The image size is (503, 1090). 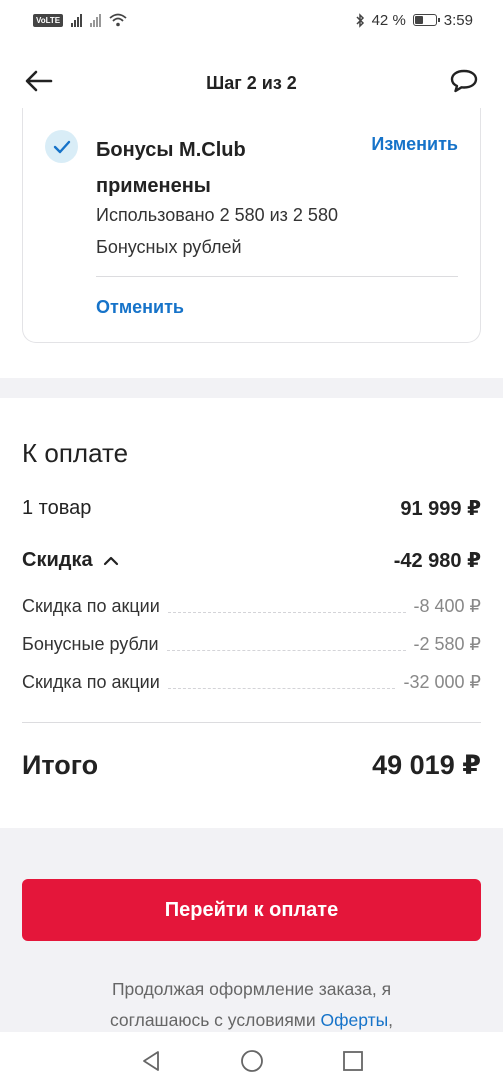 I want to click on battery-icon, so click(x=426, y=20).